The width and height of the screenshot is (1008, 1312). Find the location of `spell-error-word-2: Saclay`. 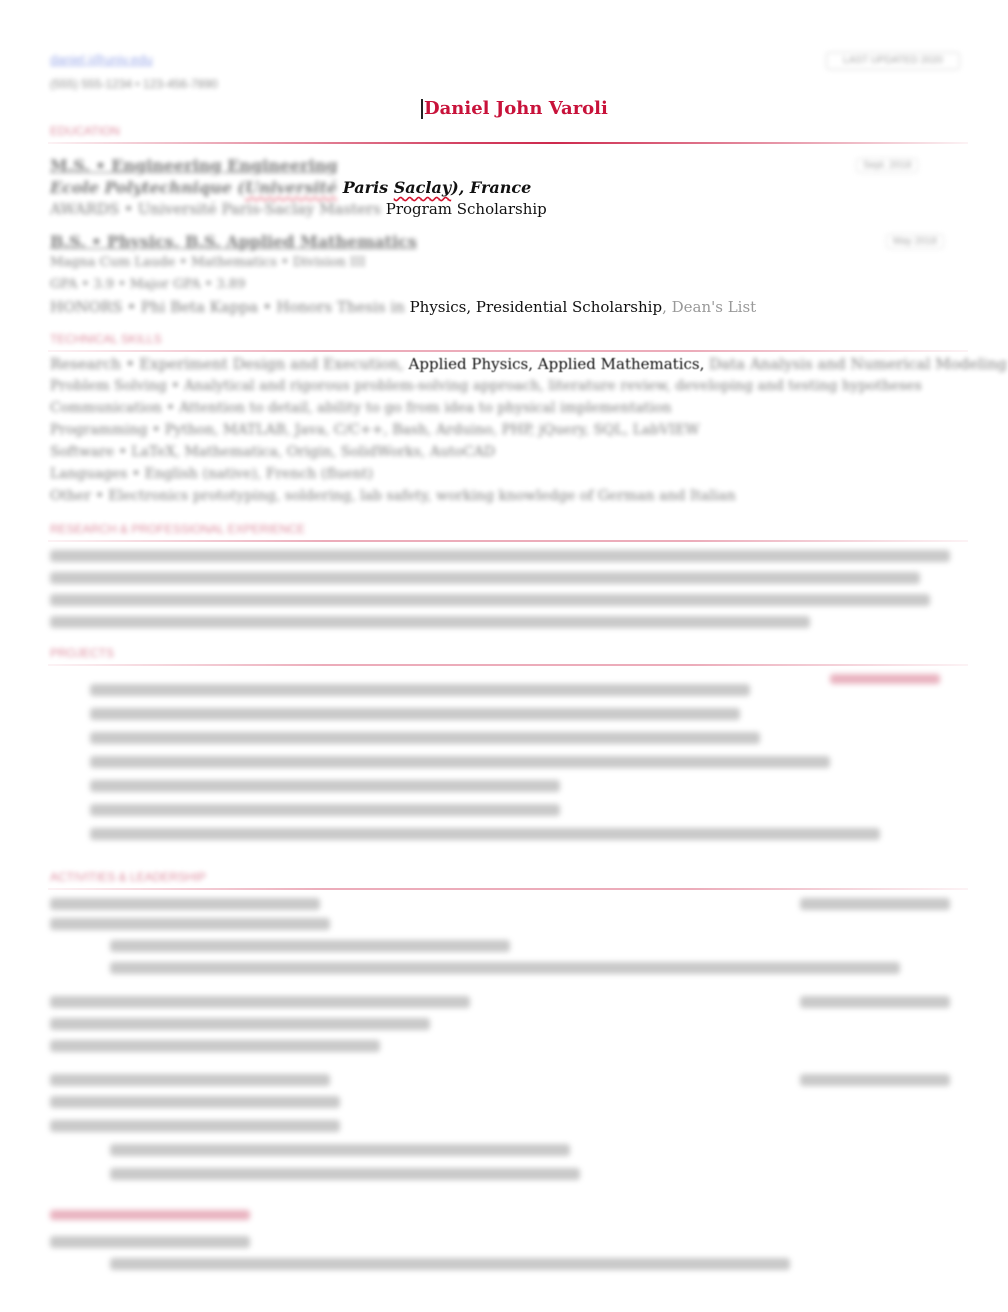

spell-error-word-2: Saclay is located at coordinates (422, 187).